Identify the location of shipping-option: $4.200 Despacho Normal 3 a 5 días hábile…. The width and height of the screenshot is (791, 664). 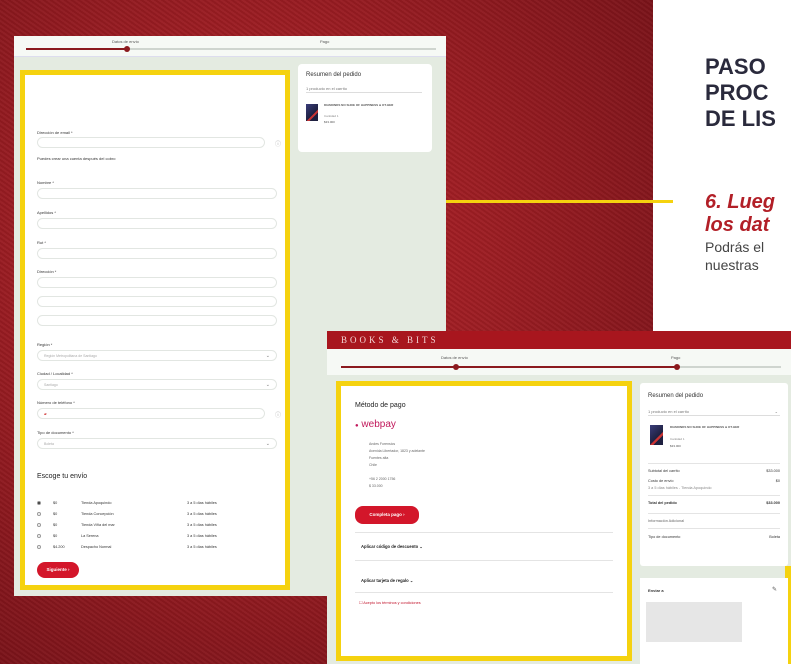
(157, 548).